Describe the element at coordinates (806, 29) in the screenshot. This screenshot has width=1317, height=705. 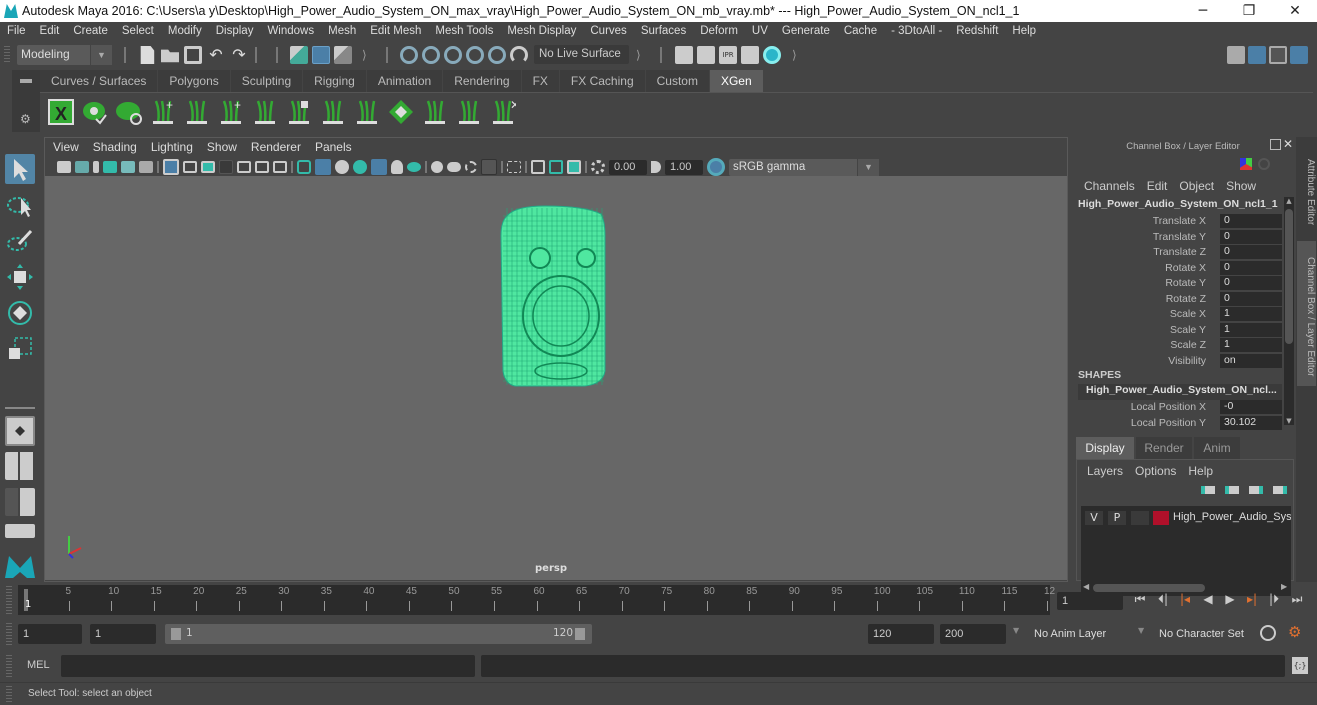
I see `menu-generate: Generate` at that location.